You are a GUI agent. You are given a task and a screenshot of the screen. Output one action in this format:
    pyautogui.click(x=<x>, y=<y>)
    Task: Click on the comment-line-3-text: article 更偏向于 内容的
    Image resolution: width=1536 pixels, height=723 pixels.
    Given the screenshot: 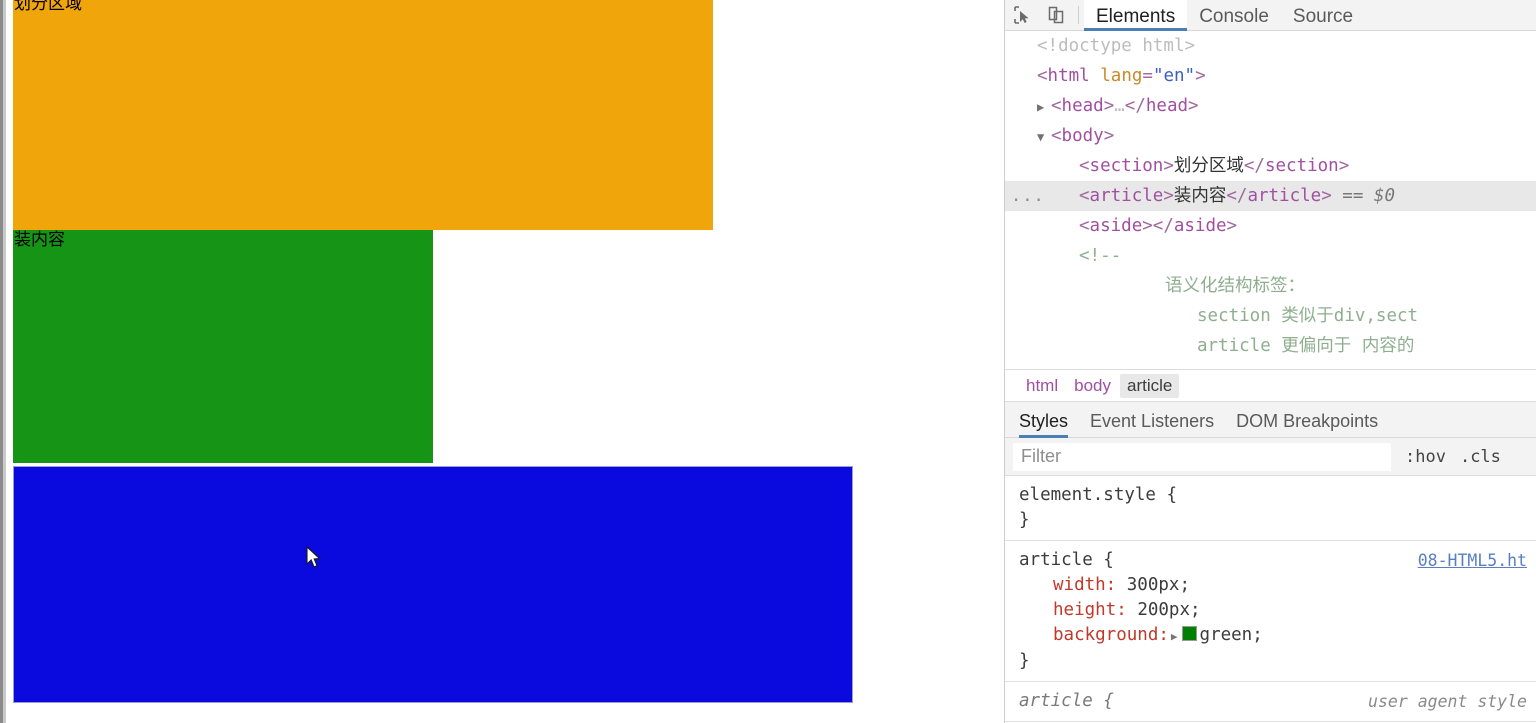 What is the action you would take?
    pyautogui.click(x=1306, y=346)
    